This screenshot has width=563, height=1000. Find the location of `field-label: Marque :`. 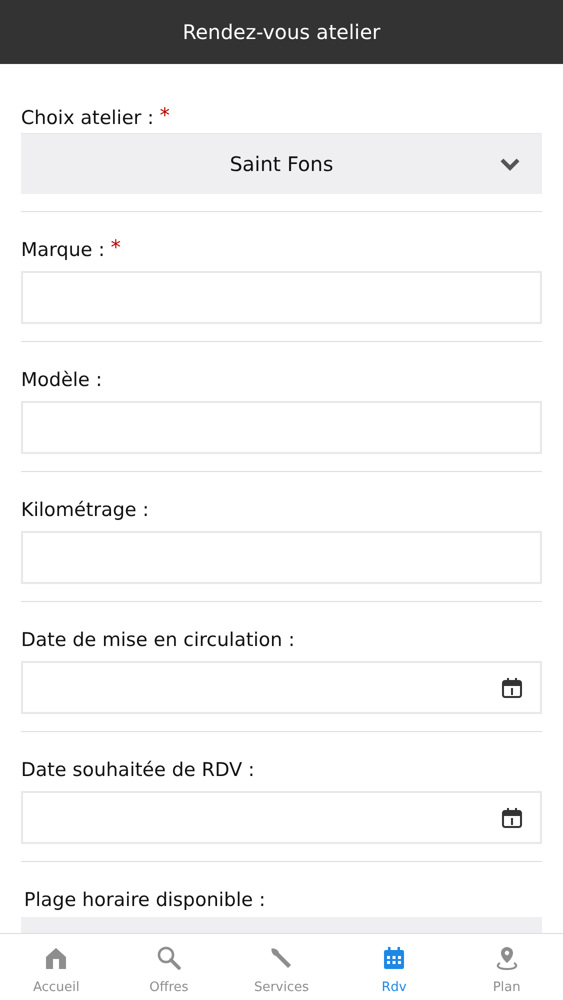

field-label: Marque : is located at coordinates (63, 250).